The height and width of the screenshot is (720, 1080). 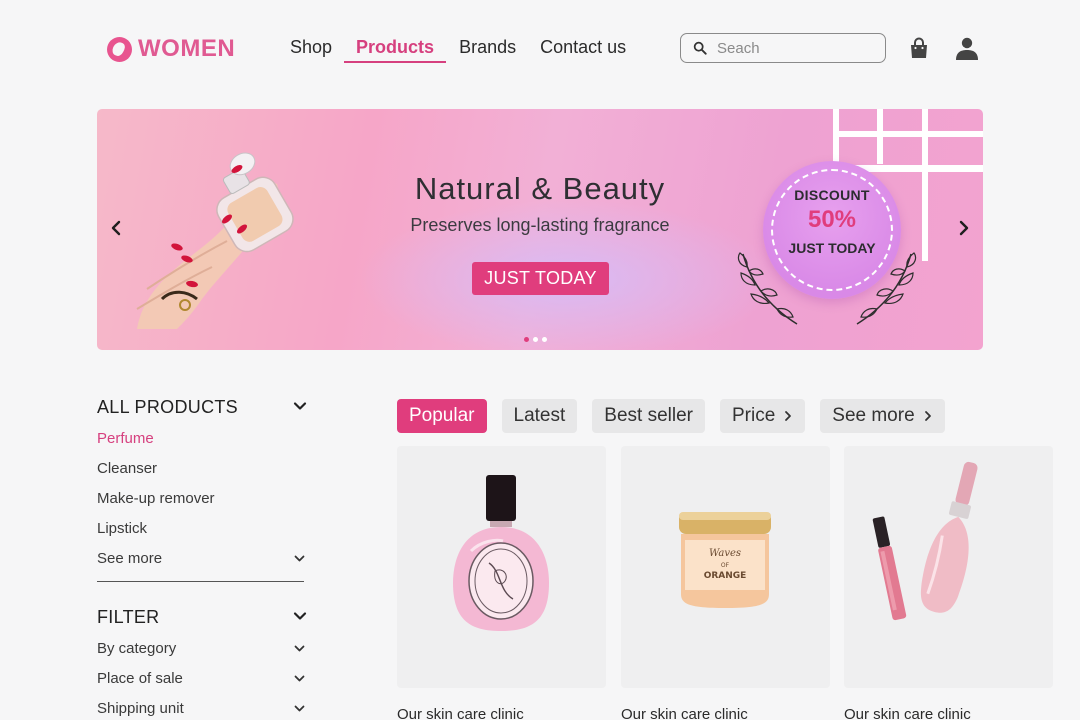 I want to click on nav-contact-us: Contact us, so click(x=583, y=49).